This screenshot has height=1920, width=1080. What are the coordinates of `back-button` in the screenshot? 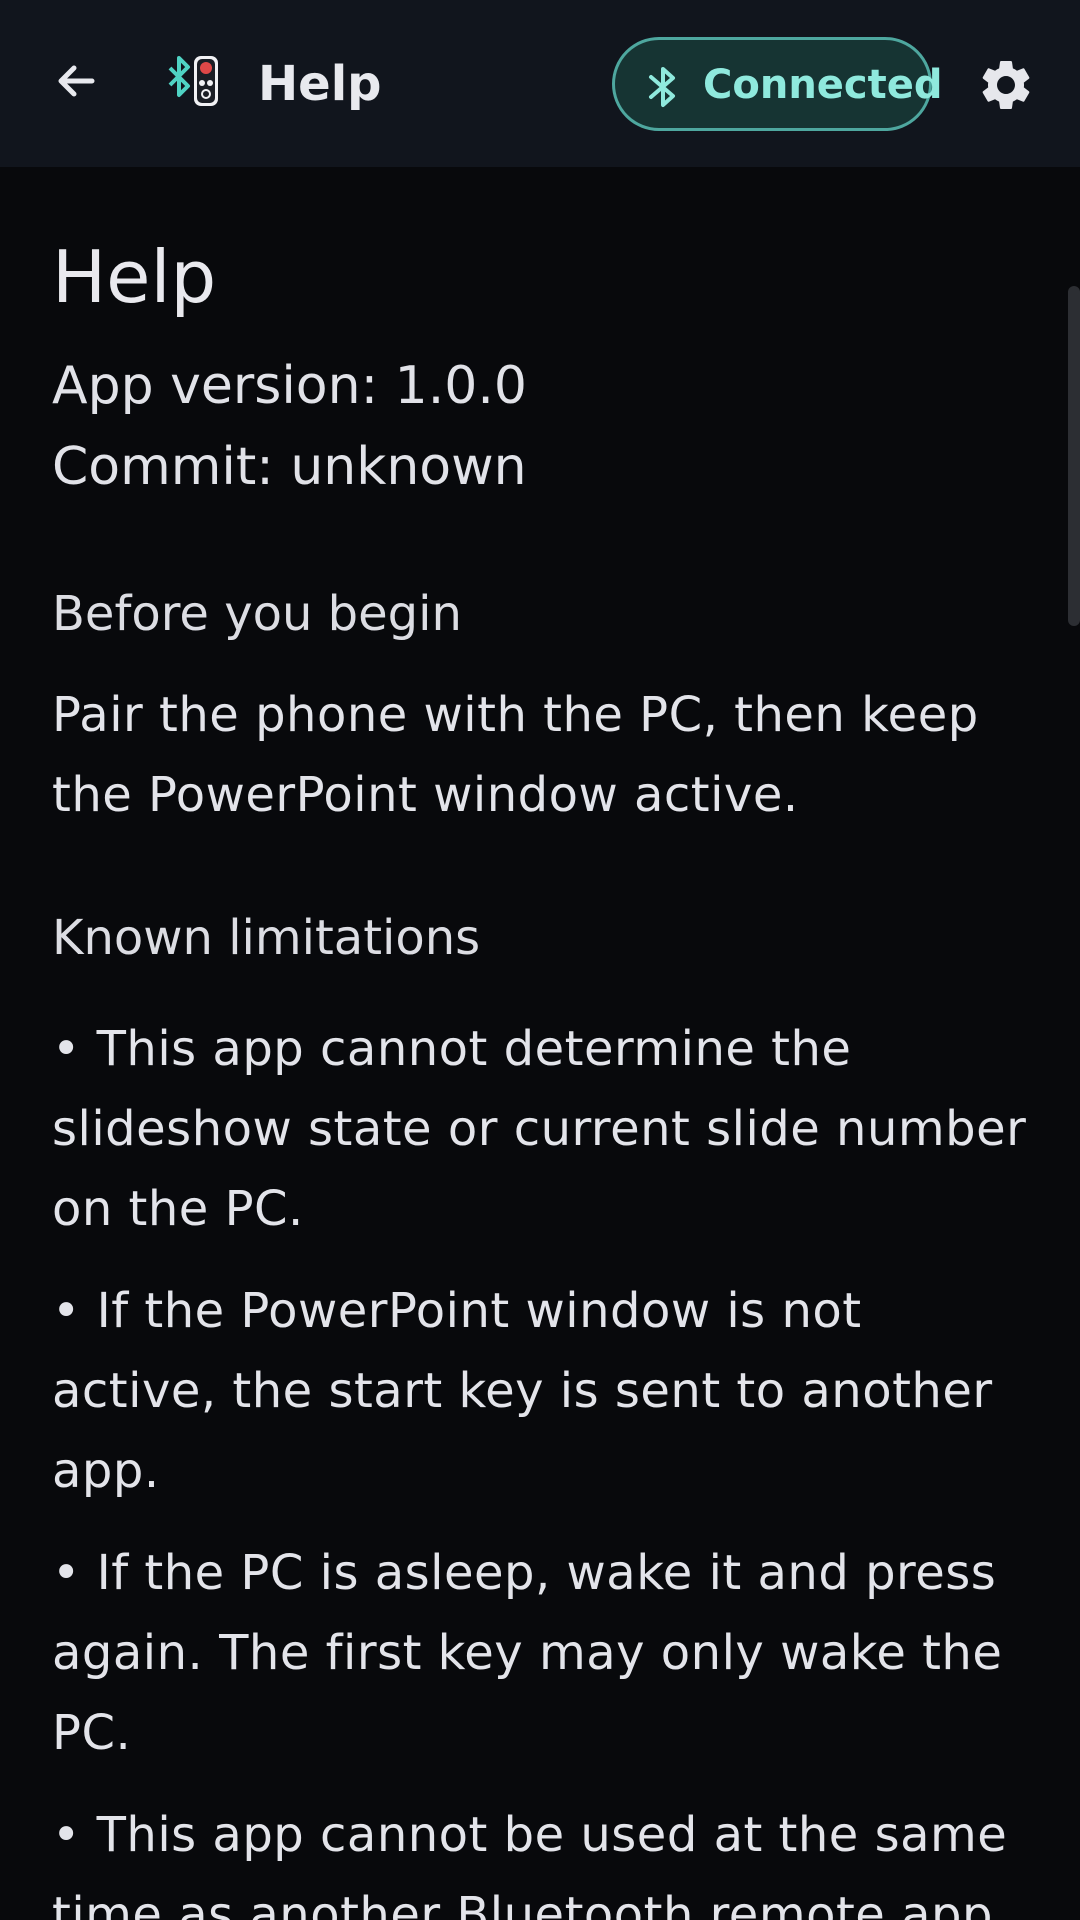 It's located at (76, 81).